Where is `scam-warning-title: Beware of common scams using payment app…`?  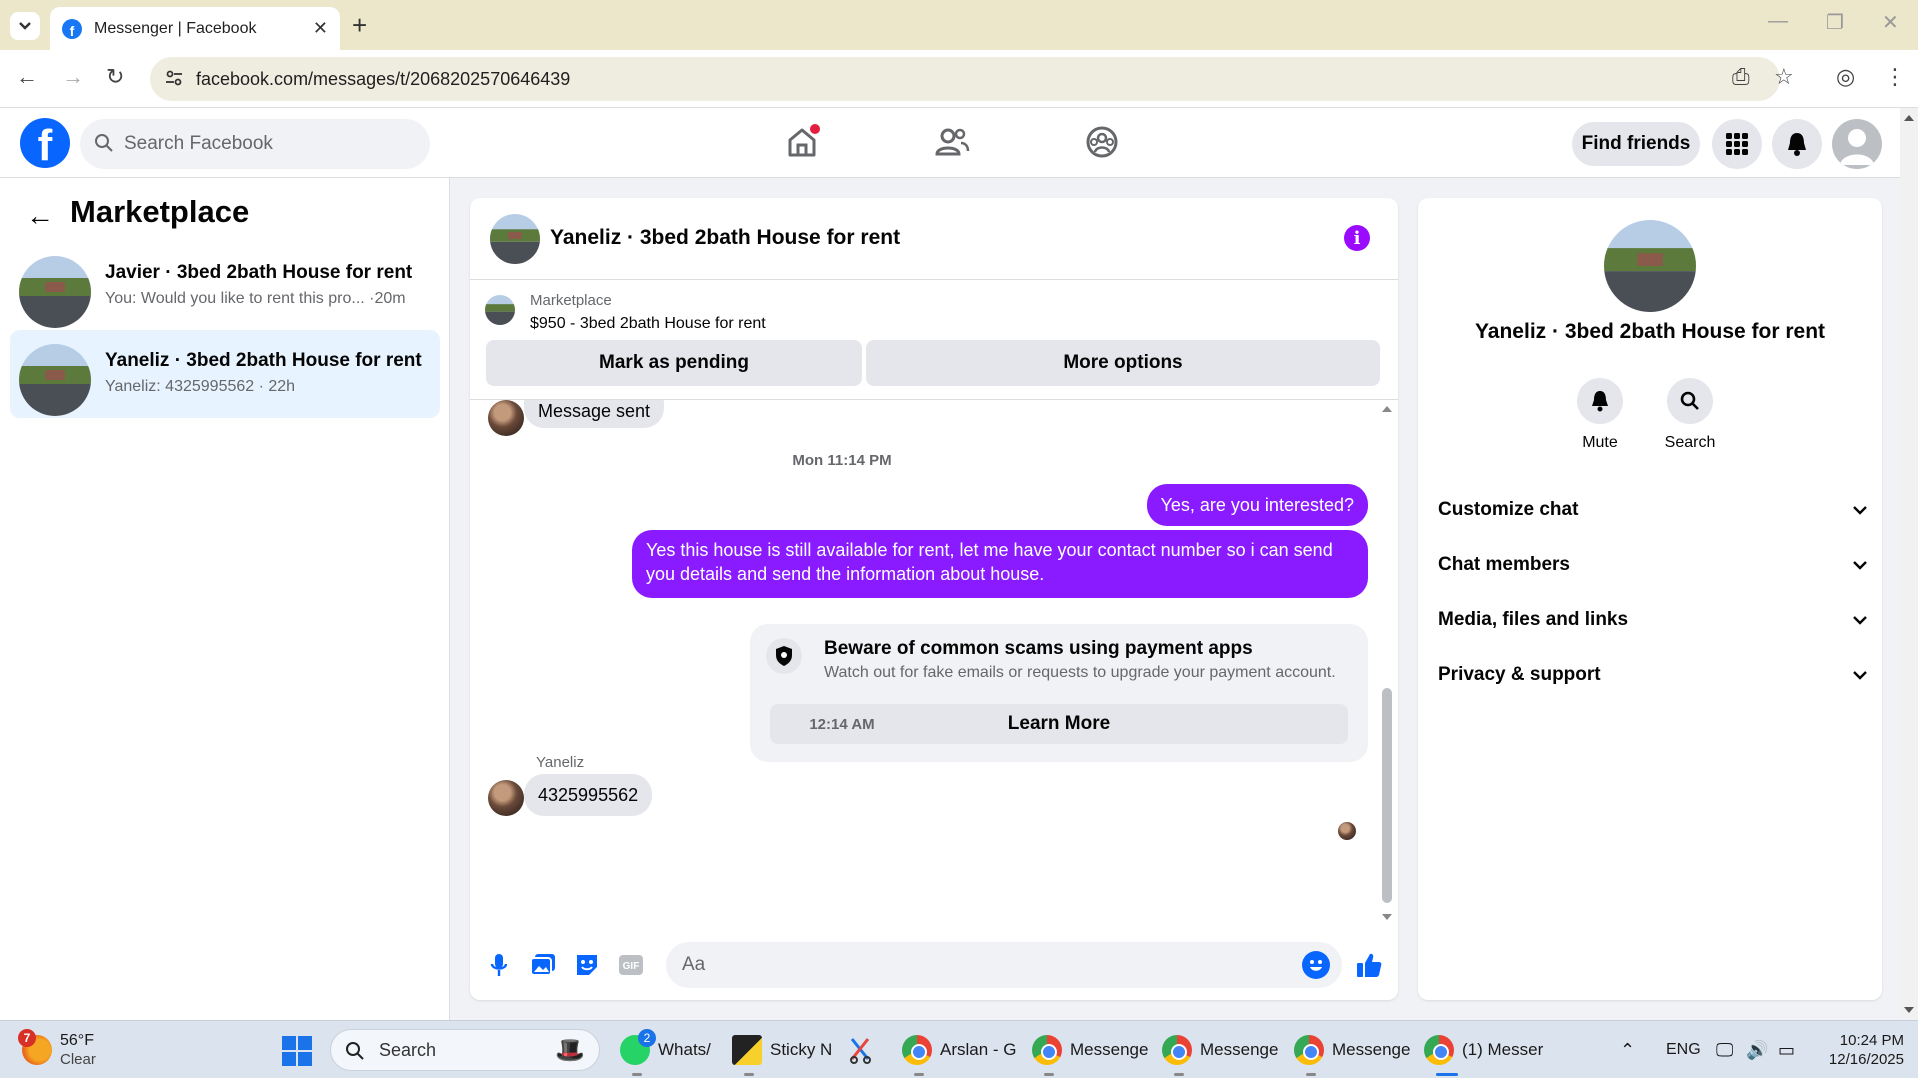 scam-warning-title: Beware of common scams using payment app… is located at coordinates (1038, 648).